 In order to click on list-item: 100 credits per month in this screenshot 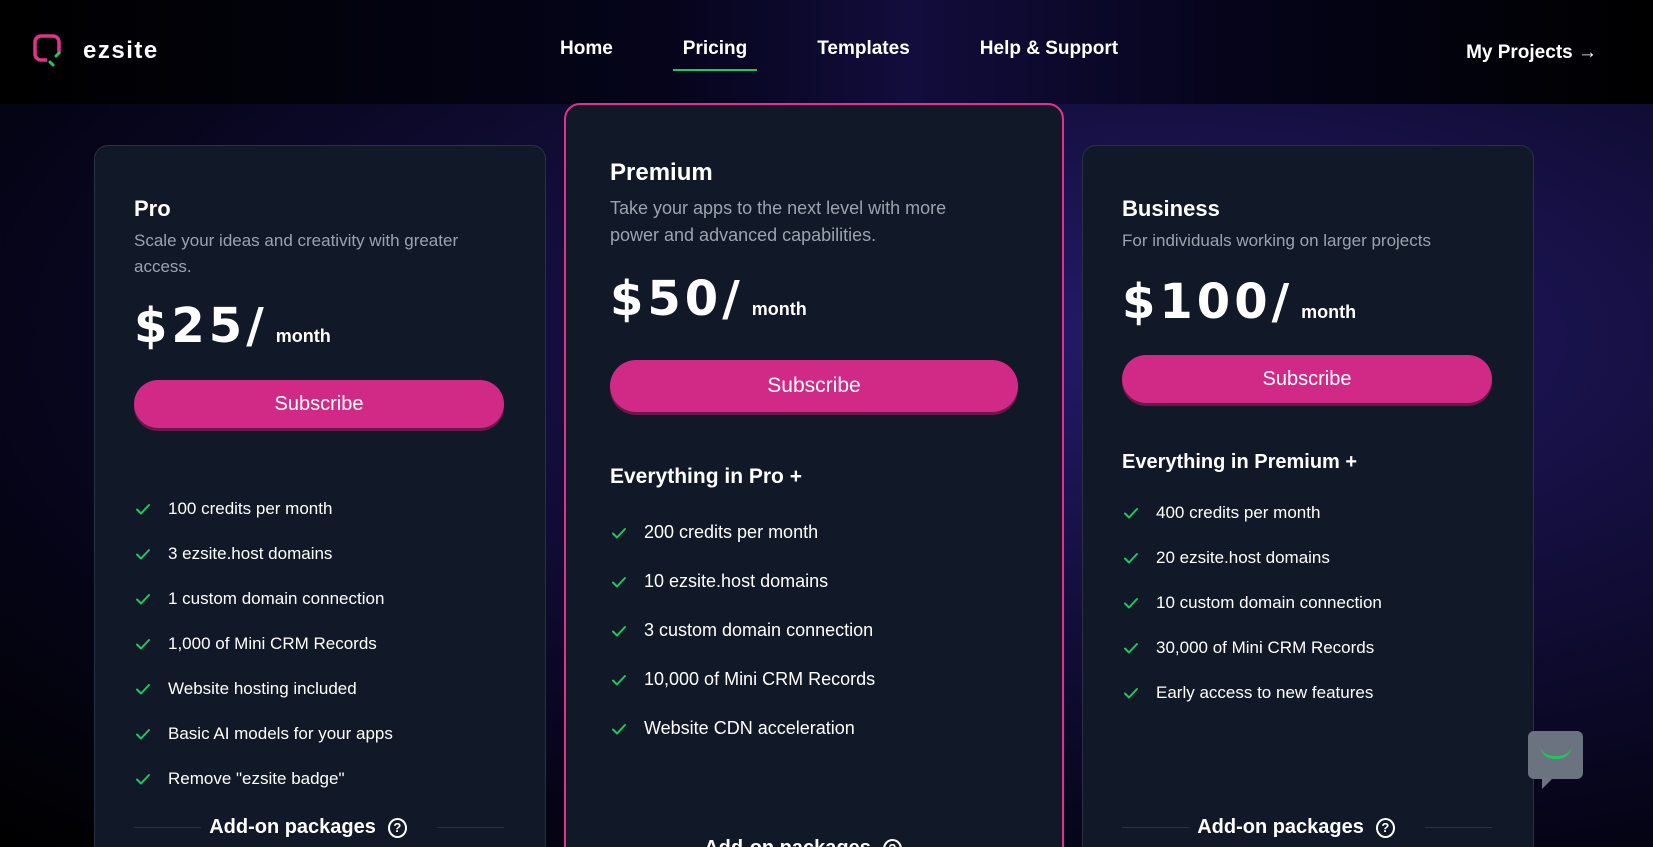, I will do `click(263, 508)`.